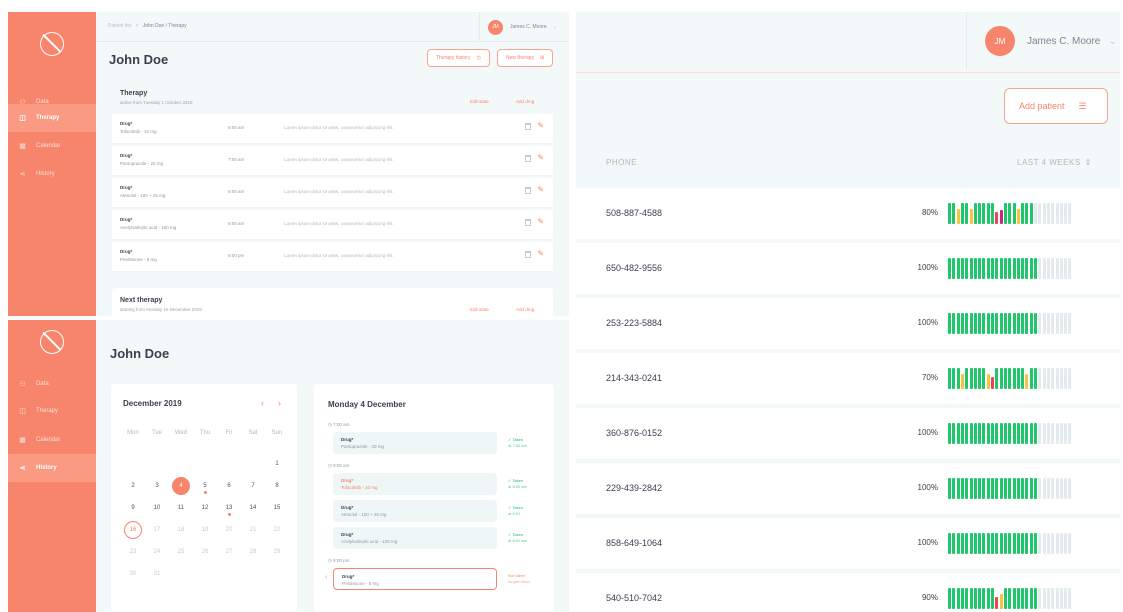 This screenshot has height=612, width=1123. I want to click on calendar-day: 24, so click(157, 552).